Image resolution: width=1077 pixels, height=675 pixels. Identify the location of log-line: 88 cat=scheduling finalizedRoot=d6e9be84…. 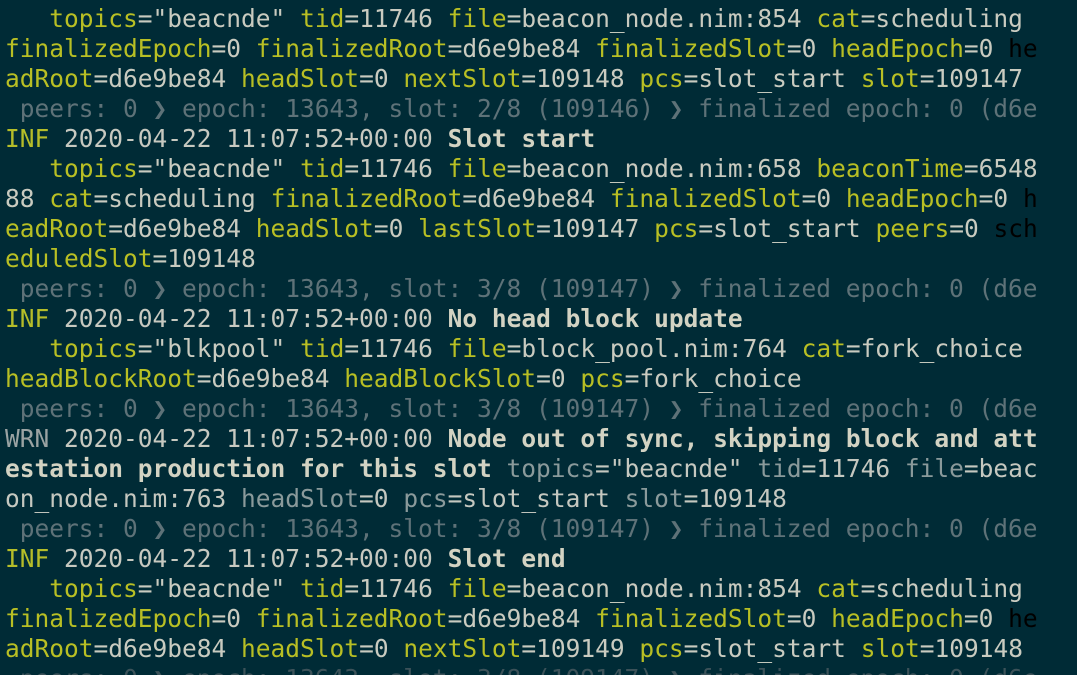
(521, 198).